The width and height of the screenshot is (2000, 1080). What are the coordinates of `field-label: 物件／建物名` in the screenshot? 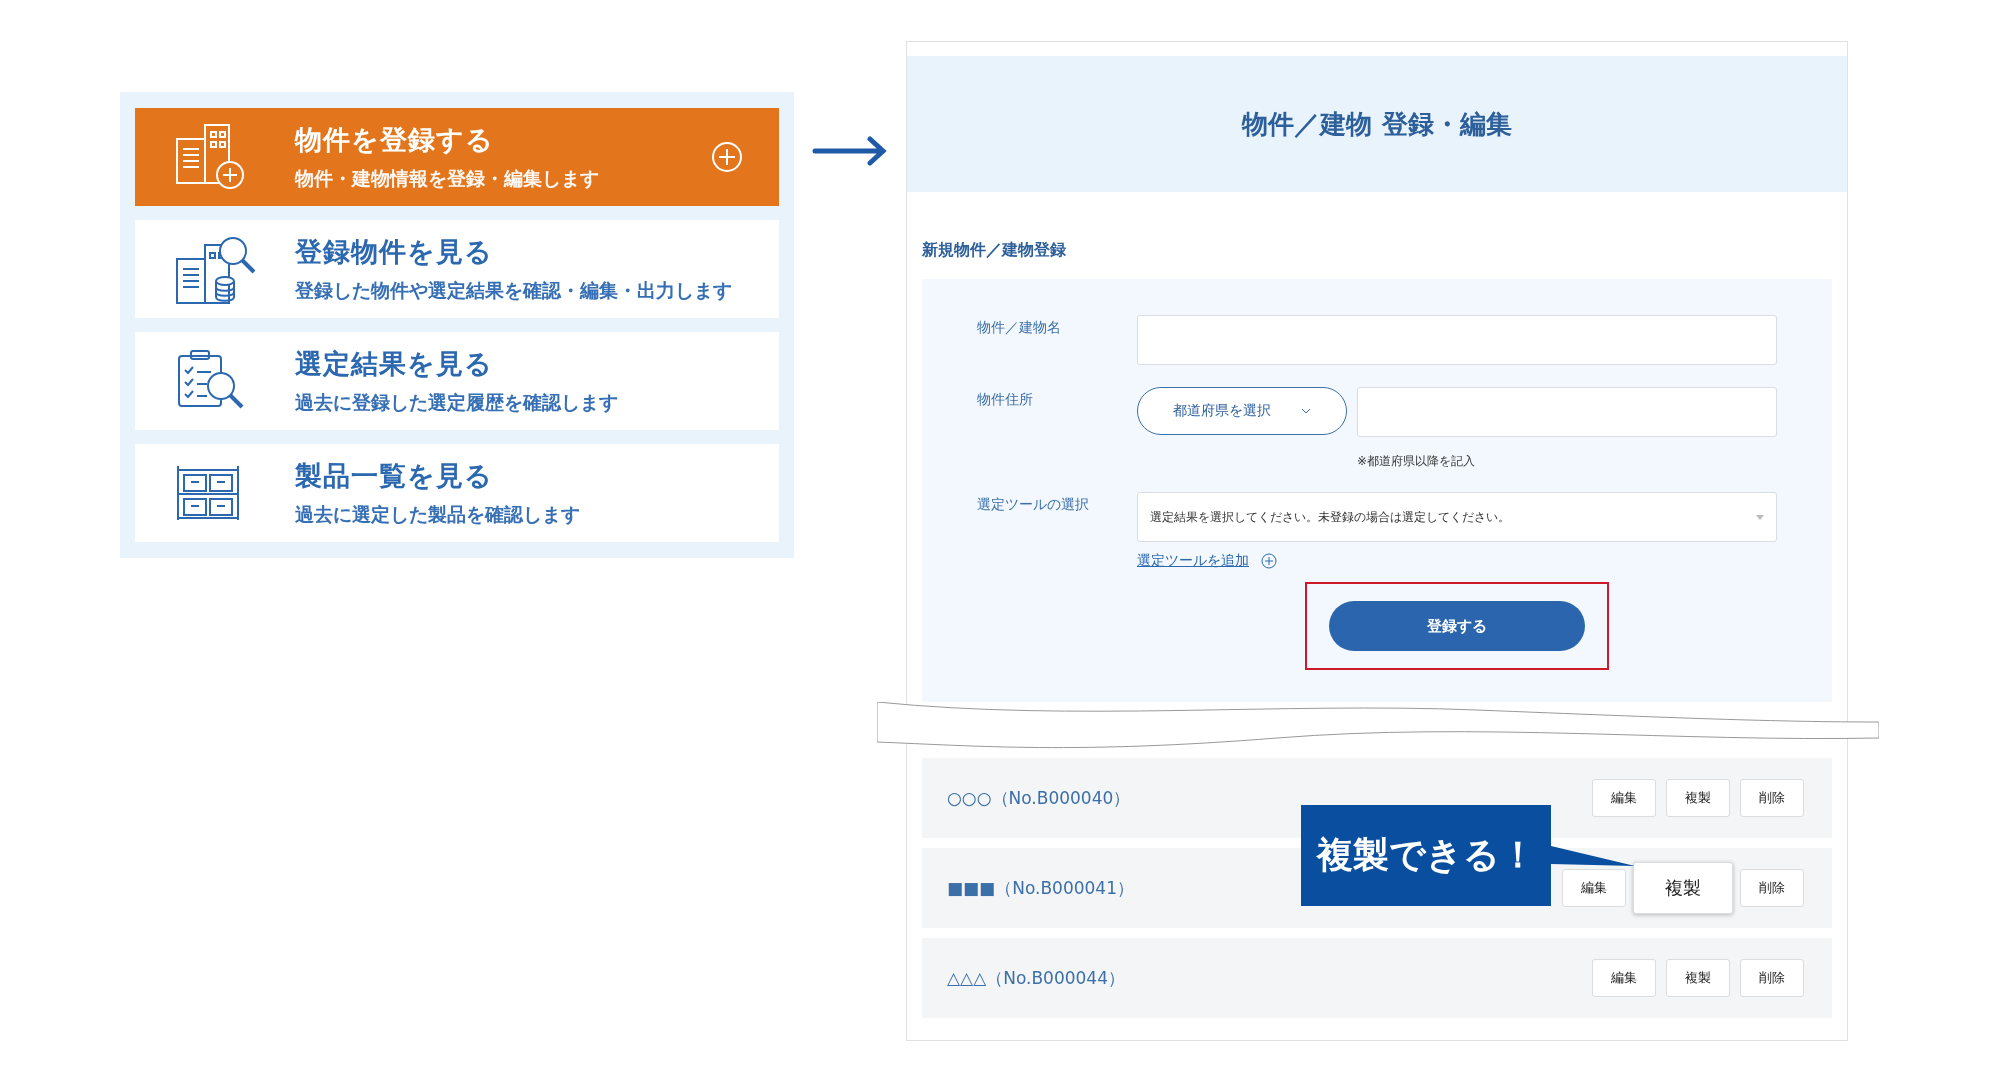 It's located at (1019, 327).